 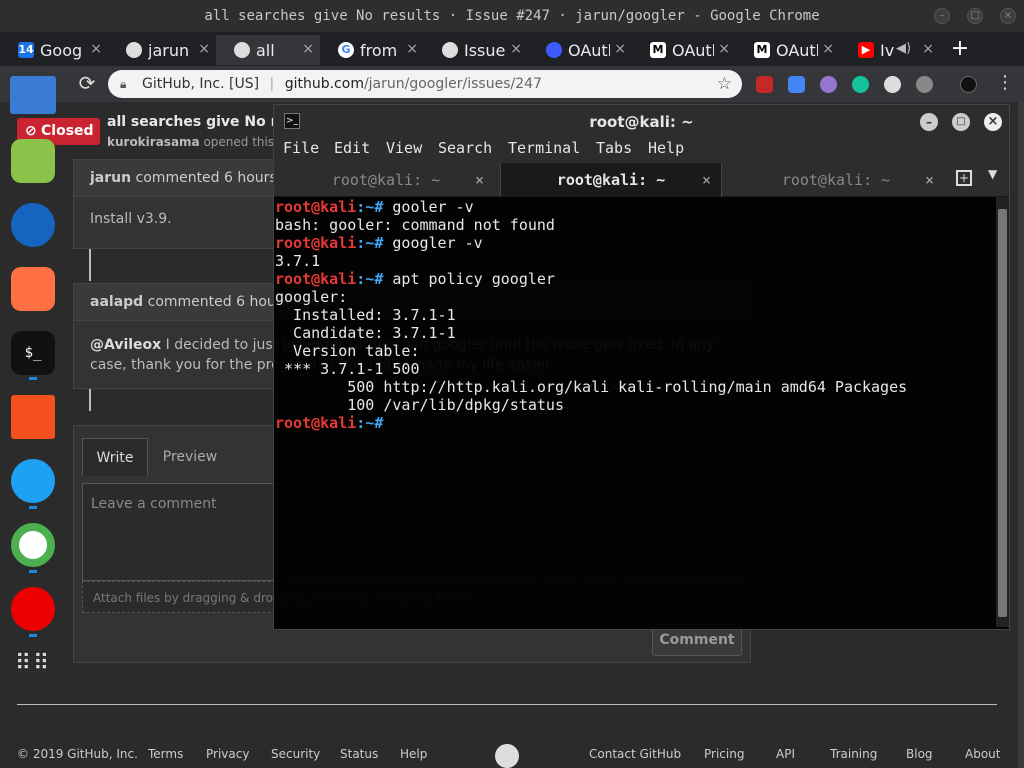 What do you see at coordinates (33, 225) in the screenshot?
I see `zap-app-icon` at bounding box center [33, 225].